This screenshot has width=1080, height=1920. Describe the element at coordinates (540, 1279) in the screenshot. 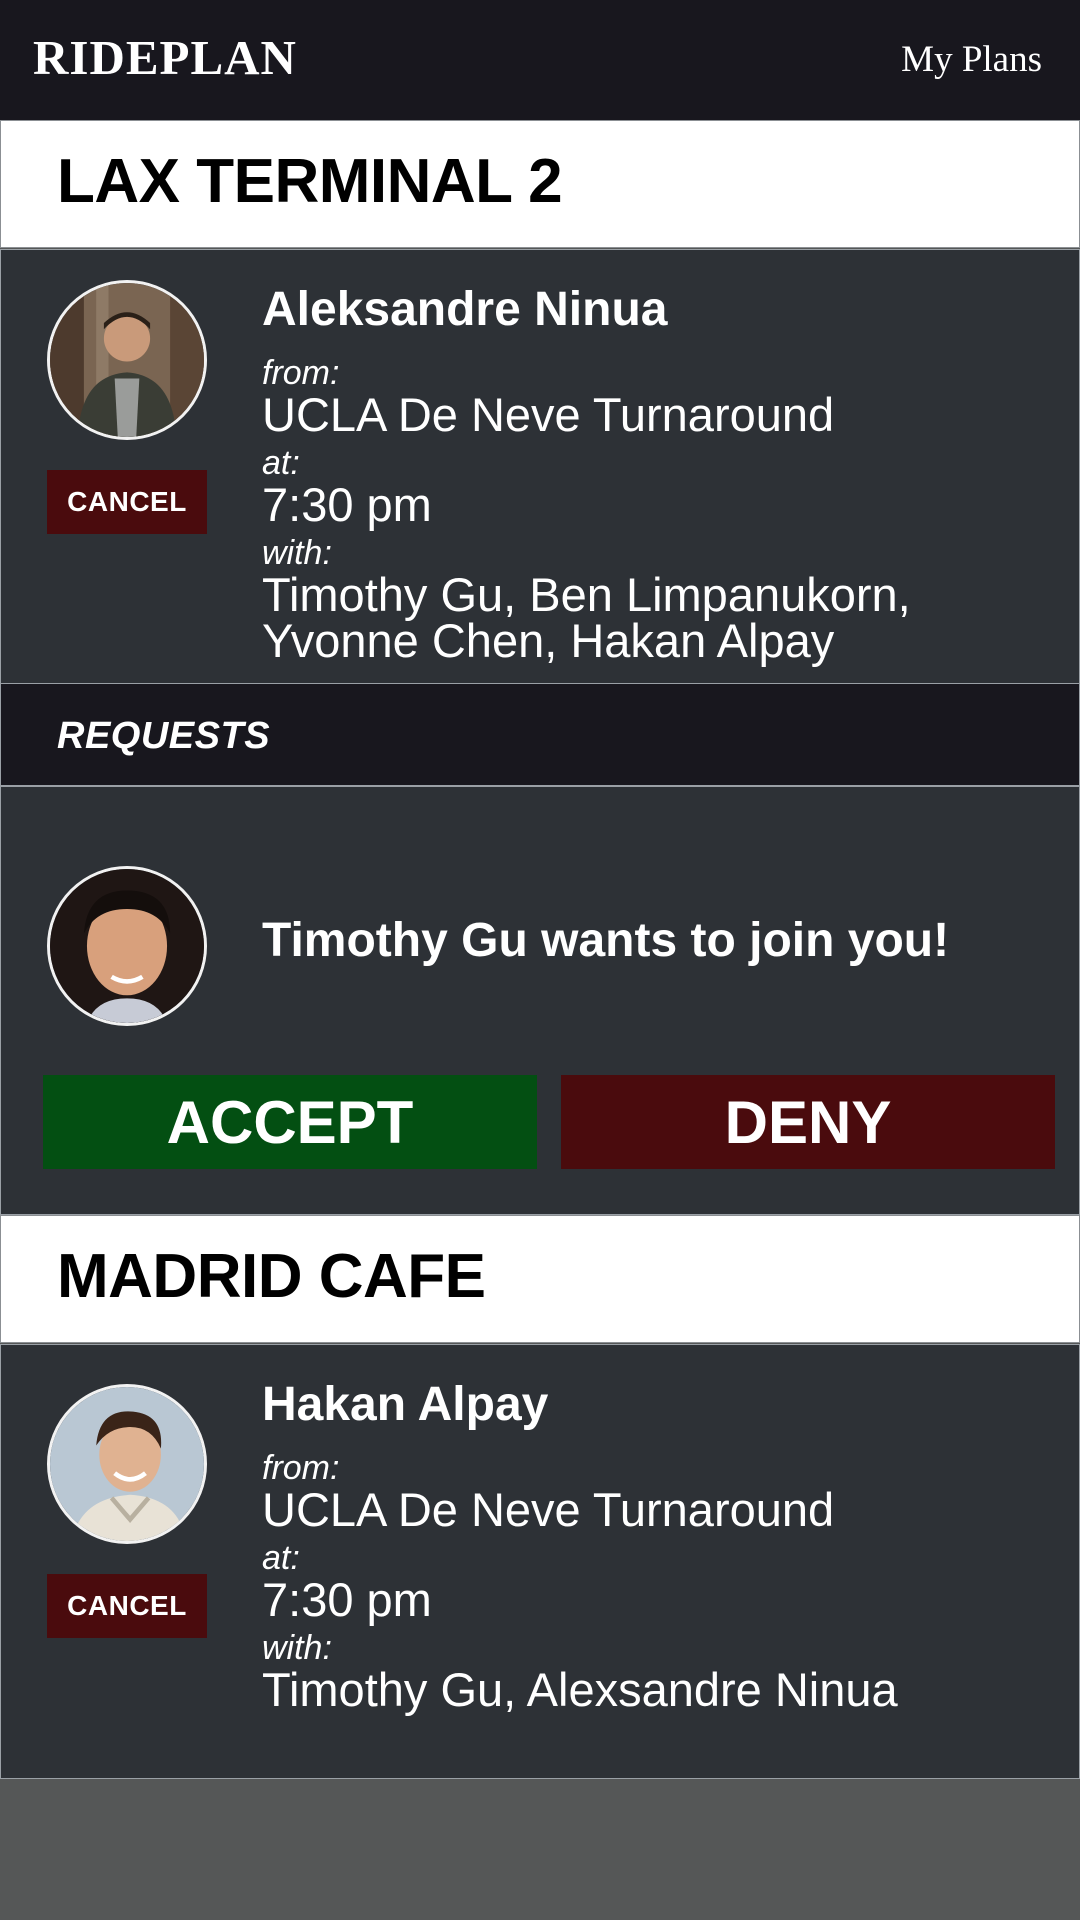

I see `destination-header: MADRID CAFE` at that location.